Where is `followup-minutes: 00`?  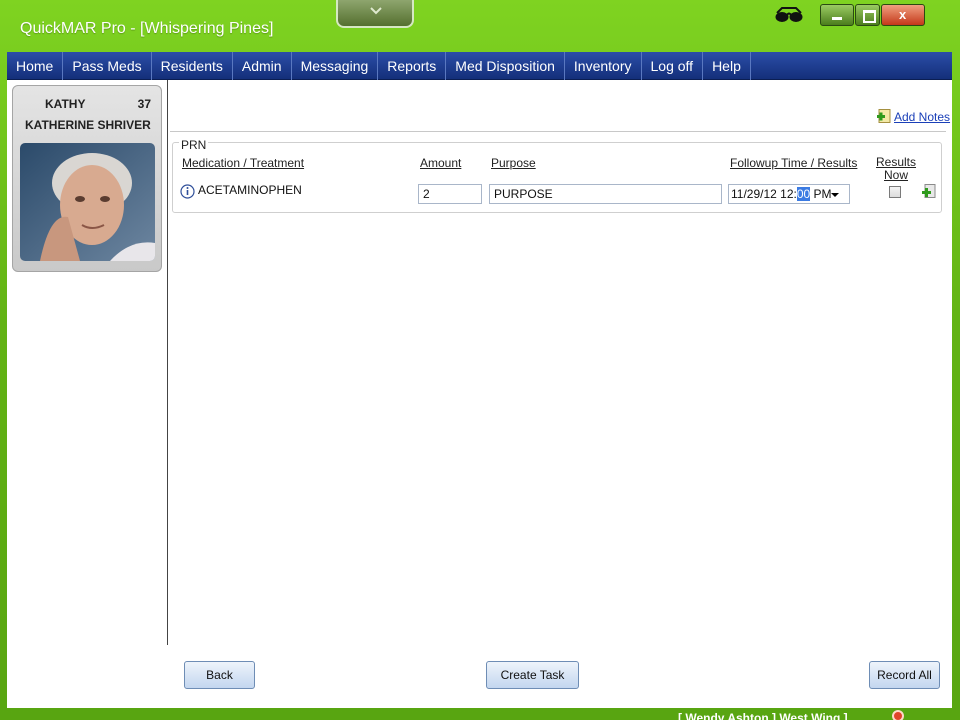 followup-minutes: 00 is located at coordinates (803, 194).